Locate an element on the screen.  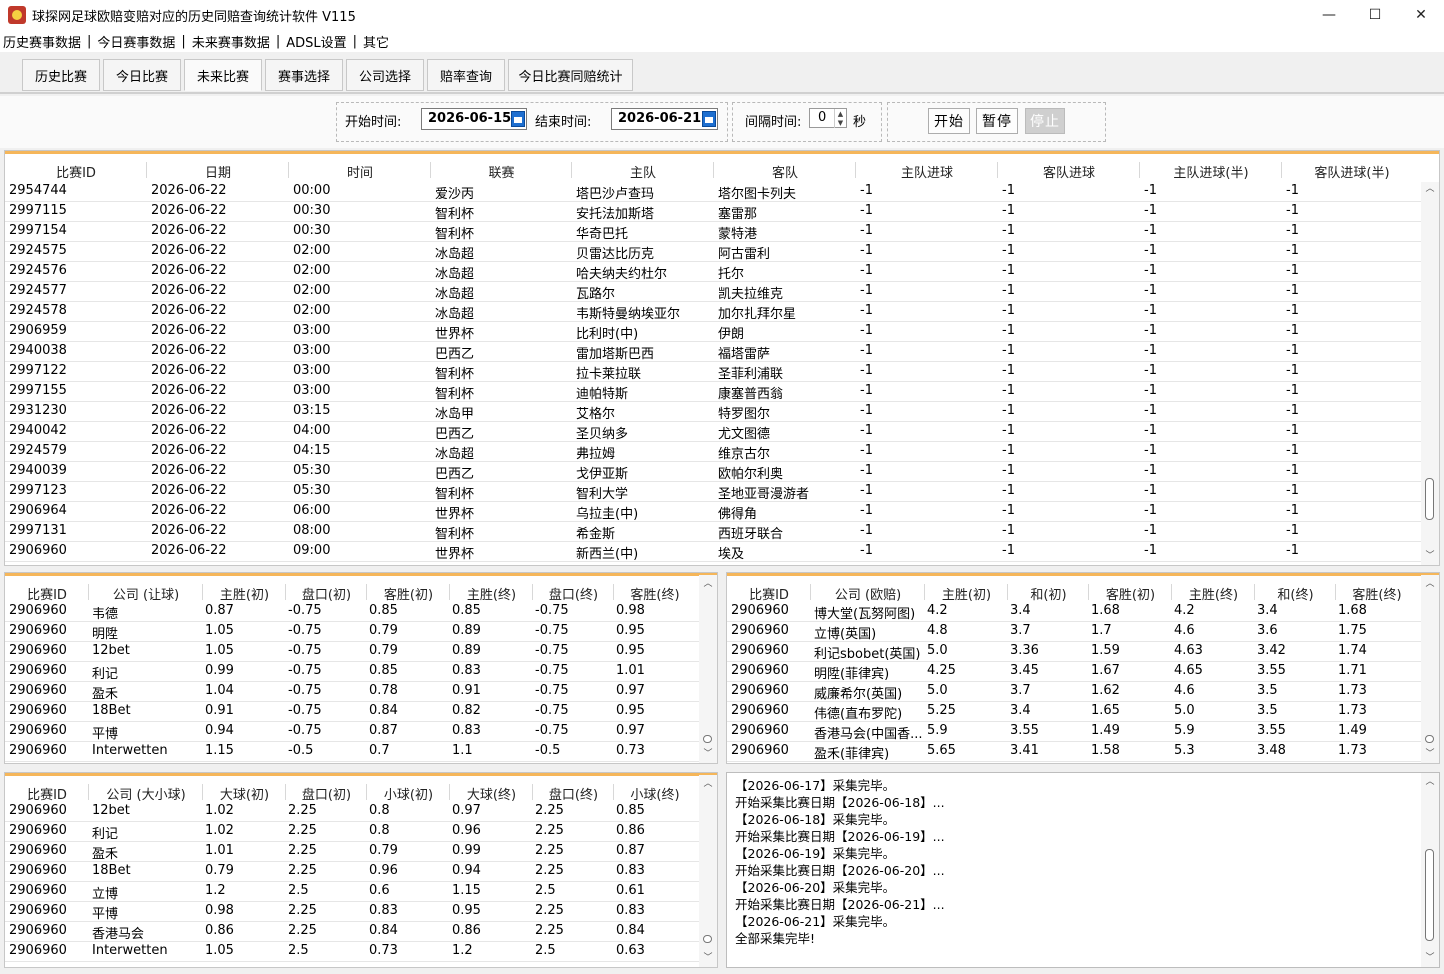
table-row: 2906960 12bet 1.02 2.25 0.8 0.97 2.25 0.85 is located at coordinates (352, 812).